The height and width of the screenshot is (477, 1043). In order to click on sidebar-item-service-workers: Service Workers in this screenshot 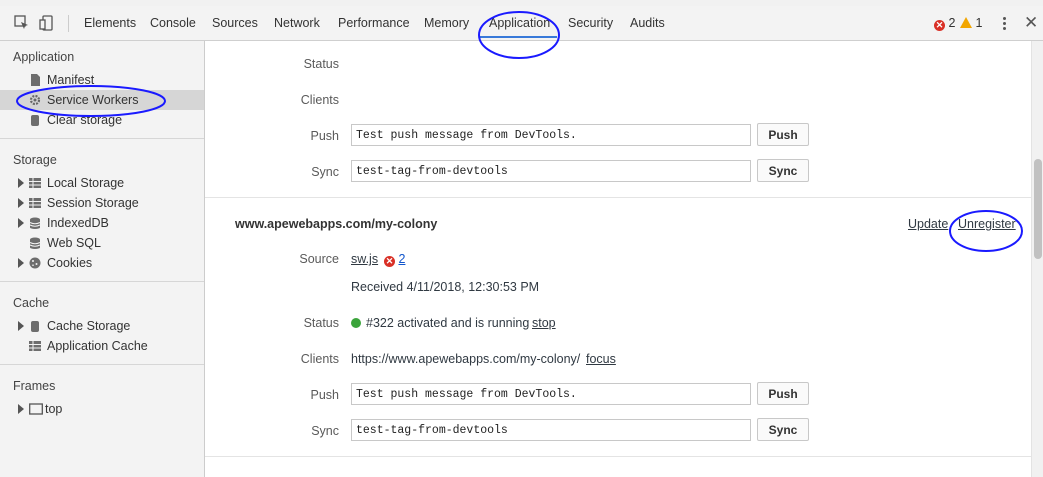, I will do `click(102, 100)`.